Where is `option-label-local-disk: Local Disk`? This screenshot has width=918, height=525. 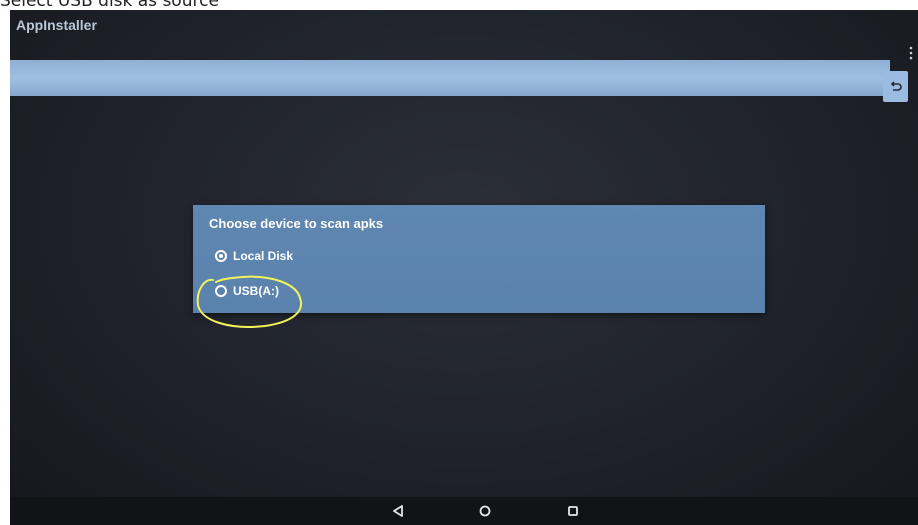 option-label-local-disk: Local Disk is located at coordinates (263, 256).